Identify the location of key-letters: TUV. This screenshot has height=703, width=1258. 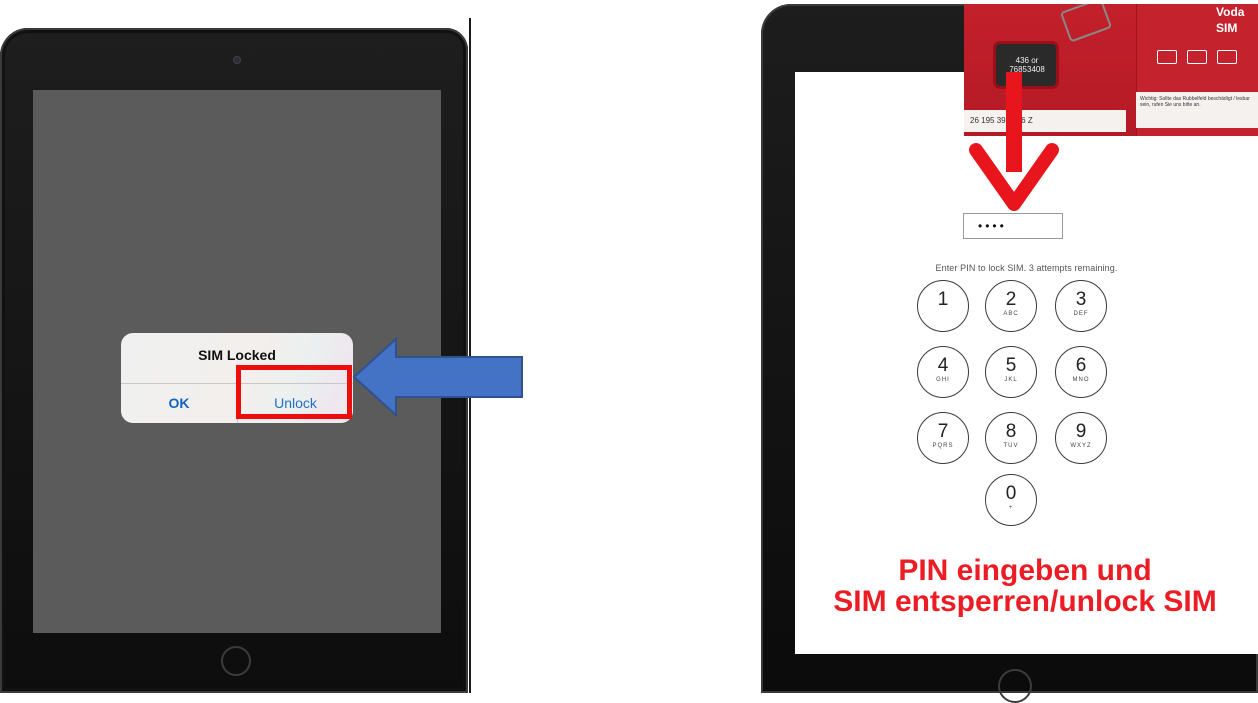
(1011, 446).